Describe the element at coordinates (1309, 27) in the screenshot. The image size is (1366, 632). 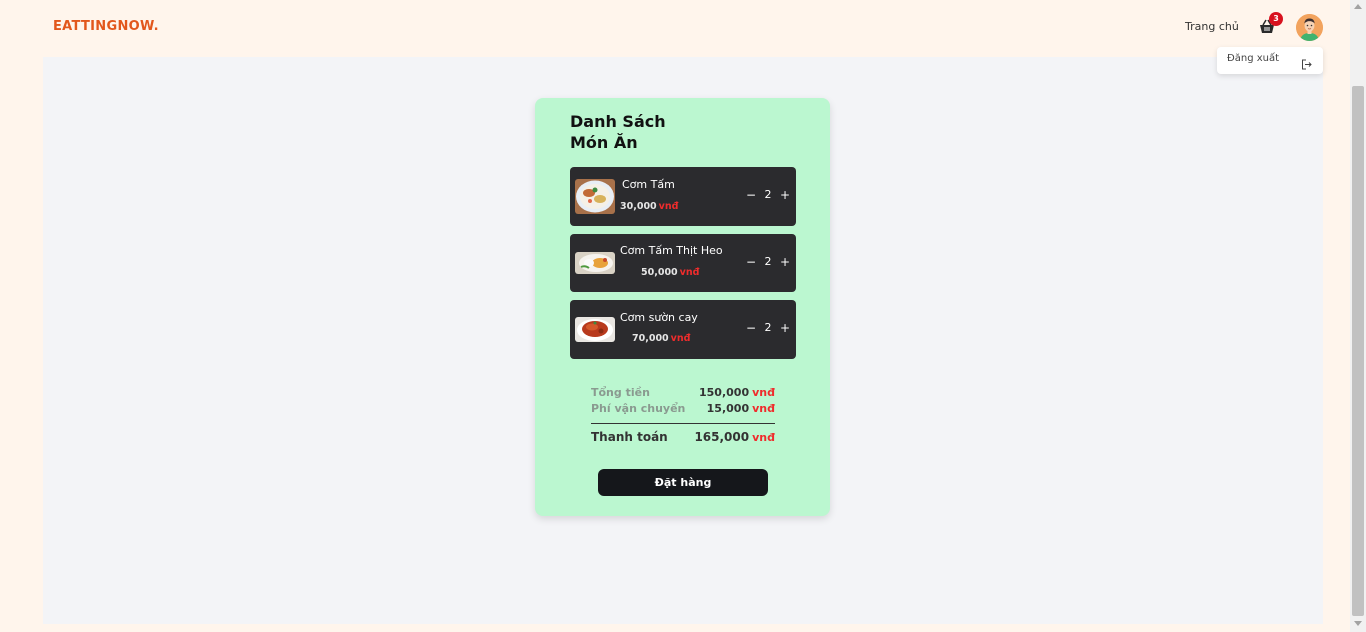
I see `user-avatar` at that location.